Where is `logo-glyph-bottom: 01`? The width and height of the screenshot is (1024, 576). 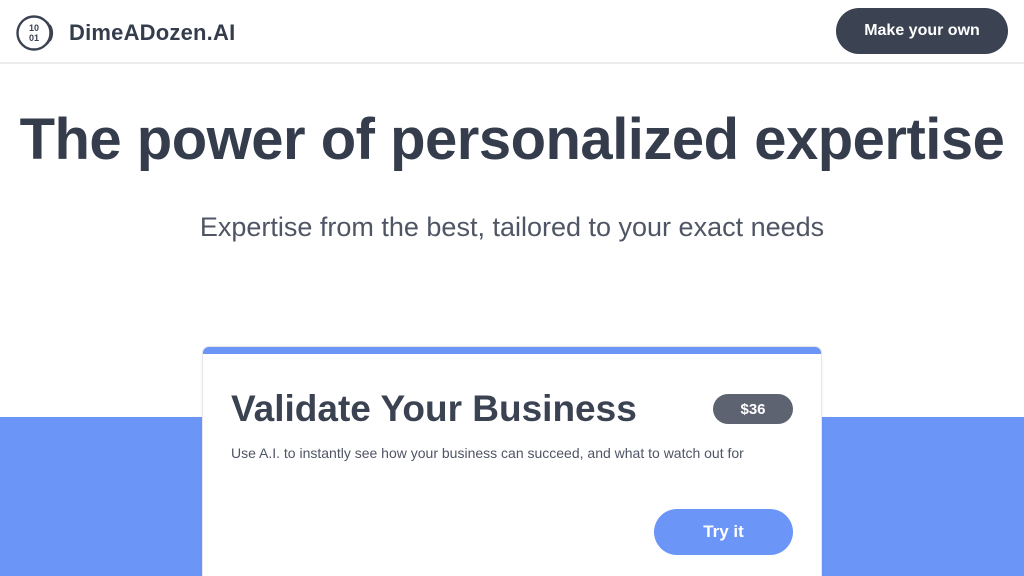 logo-glyph-bottom: 01 is located at coordinates (34, 38).